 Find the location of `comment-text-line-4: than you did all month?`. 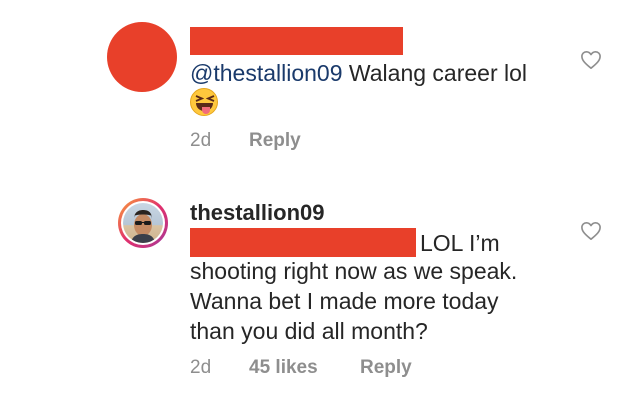

comment-text-line-4: than you did all month? is located at coordinates (309, 331).